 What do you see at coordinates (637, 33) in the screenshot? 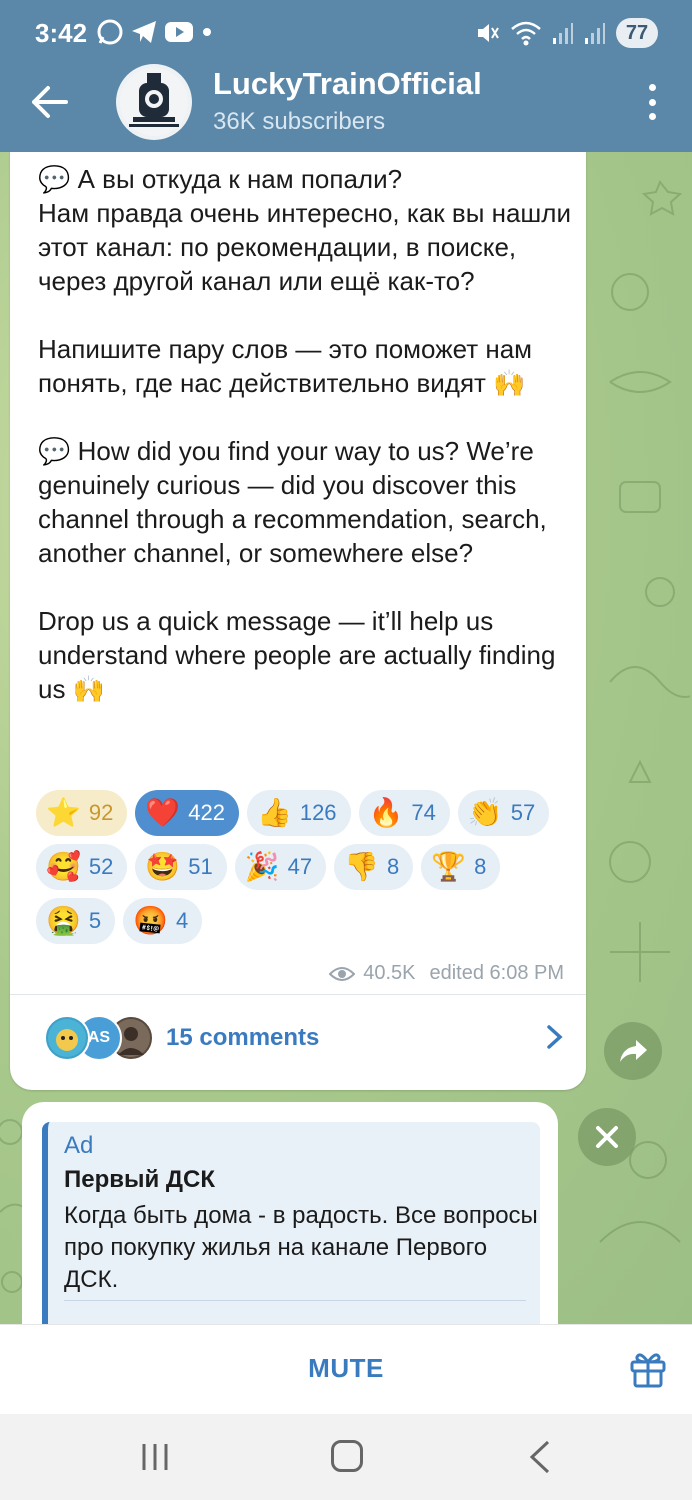
I see `battery-indicator: 77` at bounding box center [637, 33].